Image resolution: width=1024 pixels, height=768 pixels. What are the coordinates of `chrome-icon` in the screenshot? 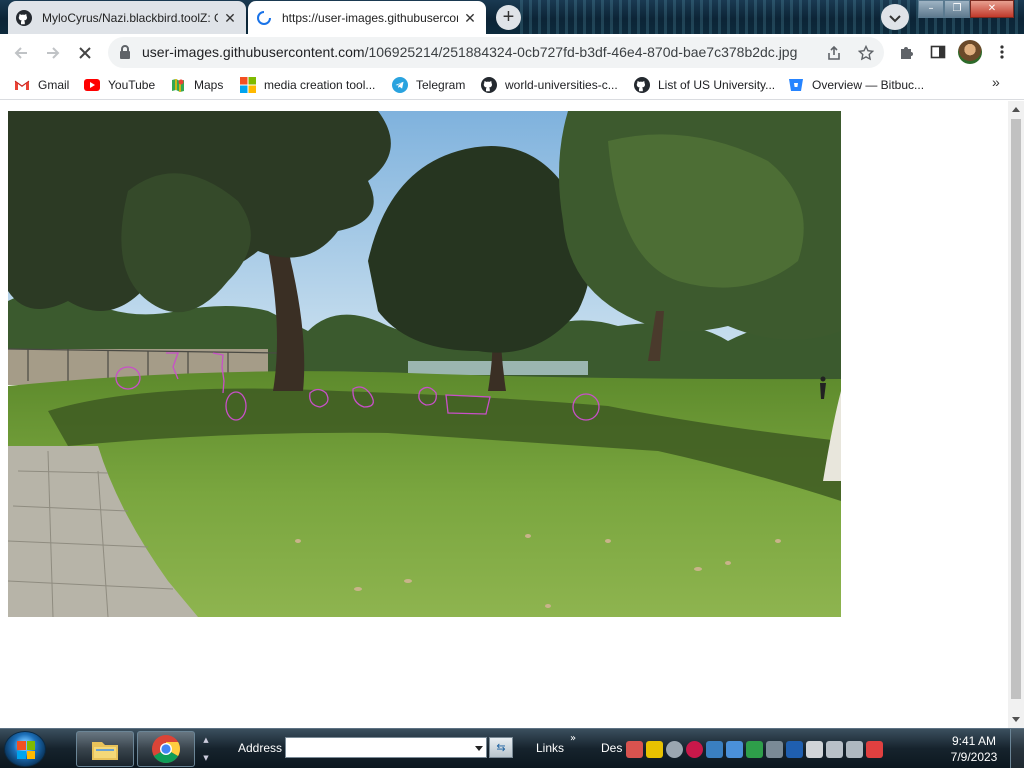 It's located at (166, 749).